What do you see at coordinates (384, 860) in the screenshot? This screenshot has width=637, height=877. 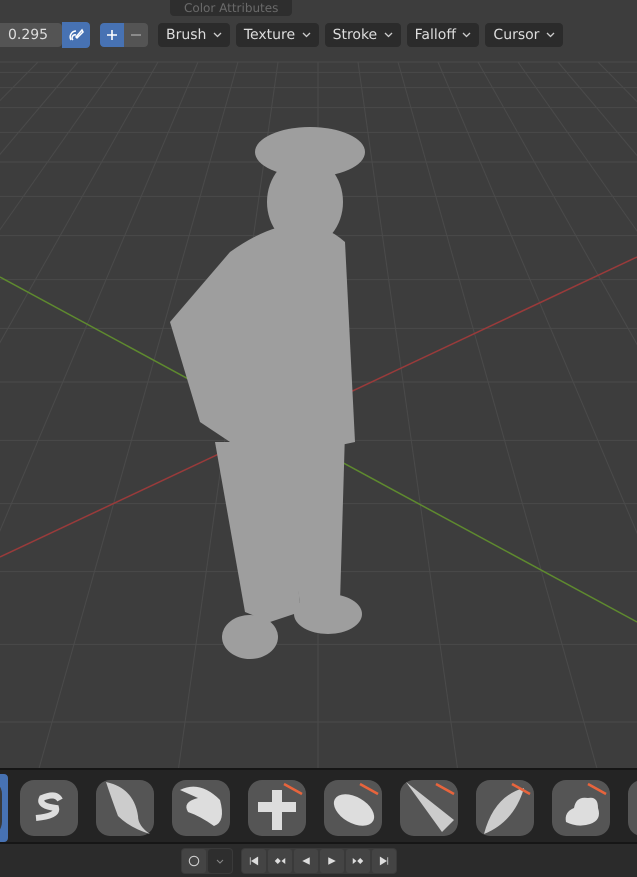 I see `last-button` at bounding box center [384, 860].